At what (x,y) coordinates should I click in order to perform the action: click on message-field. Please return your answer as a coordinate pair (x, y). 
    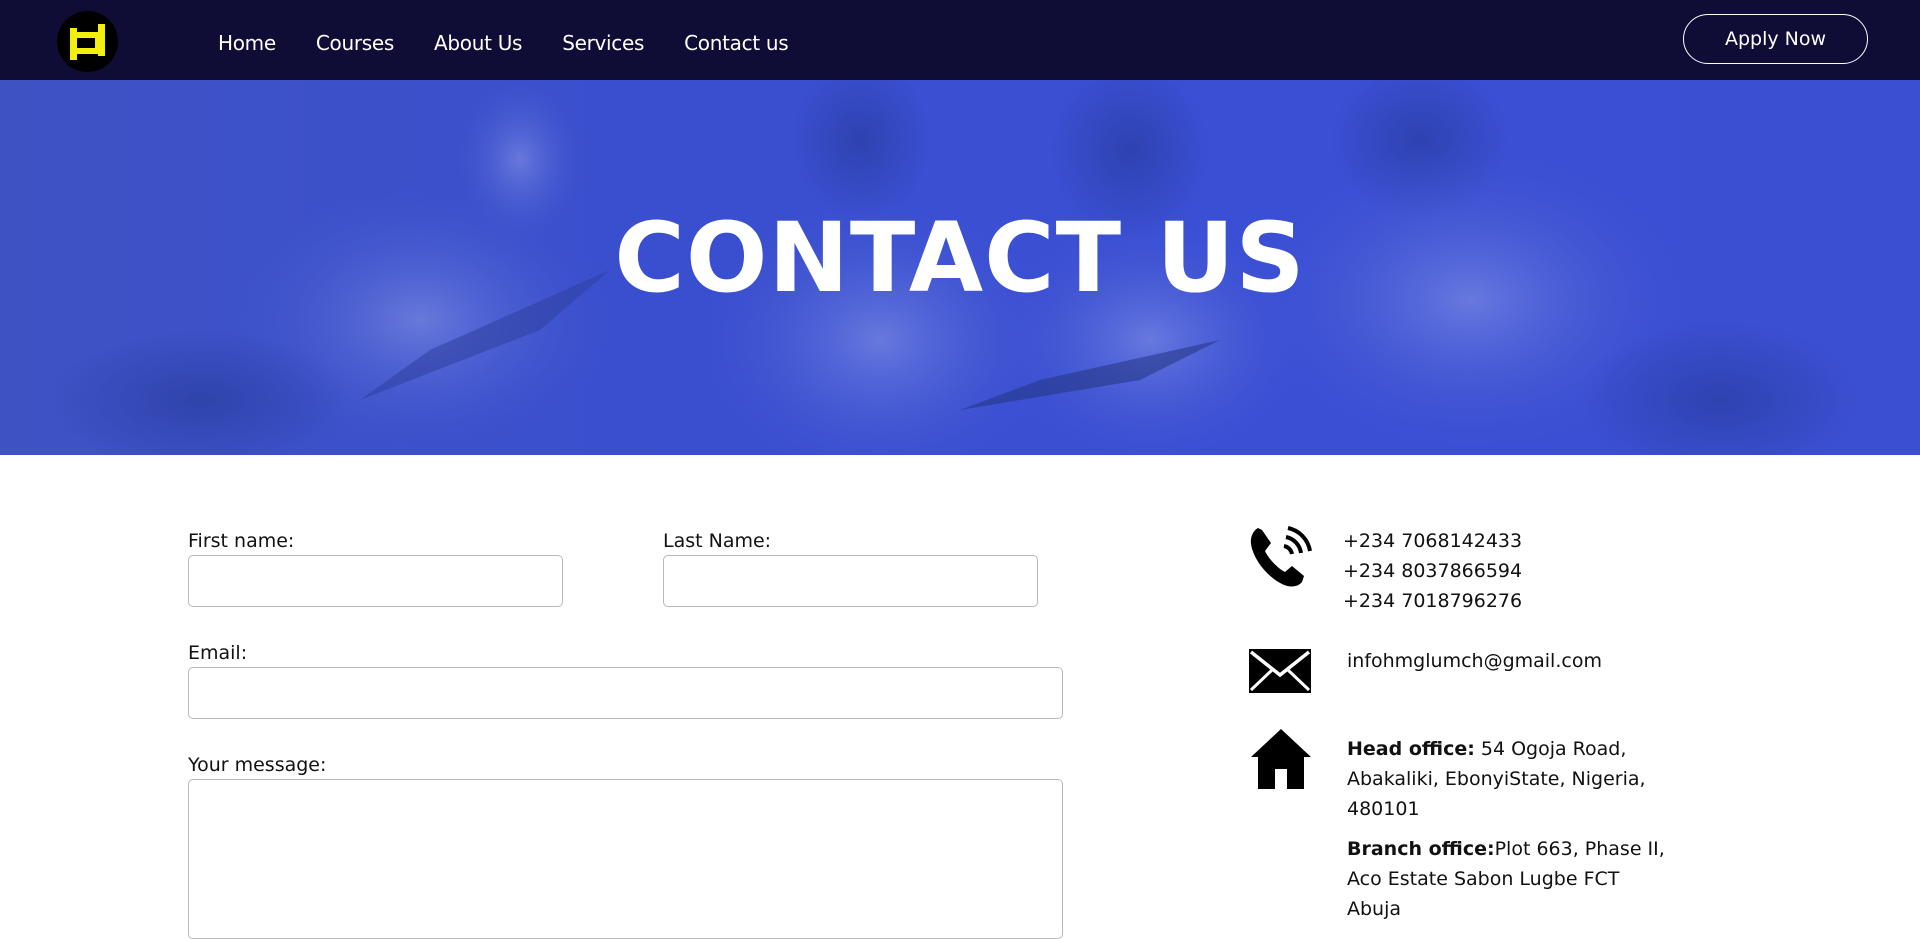
    Looking at the image, I should click on (625, 859).